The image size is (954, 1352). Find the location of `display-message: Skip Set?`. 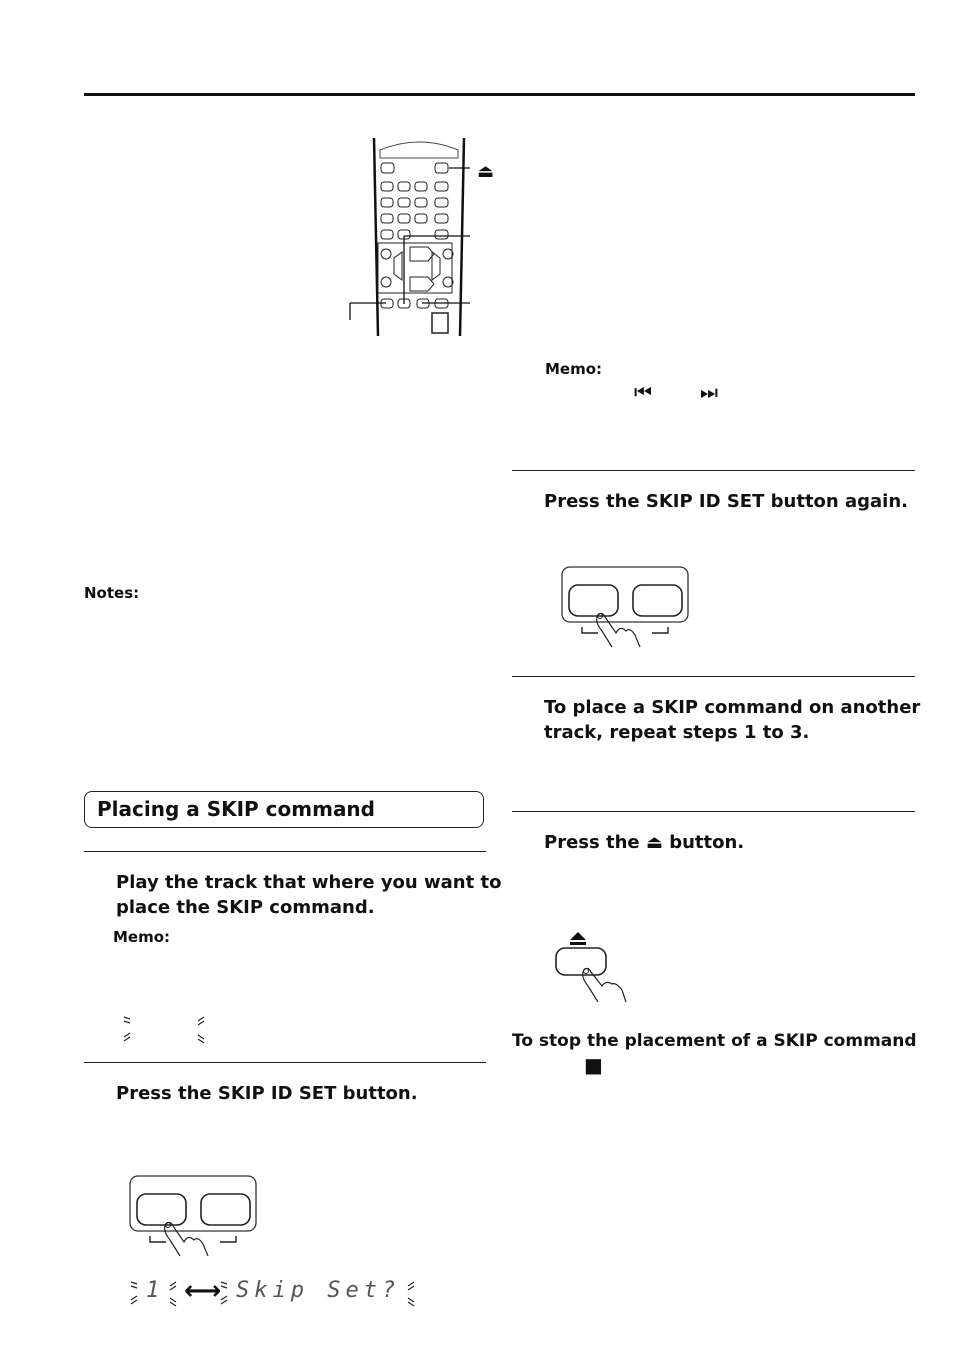

display-message: Skip Set? is located at coordinates (318, 1290).